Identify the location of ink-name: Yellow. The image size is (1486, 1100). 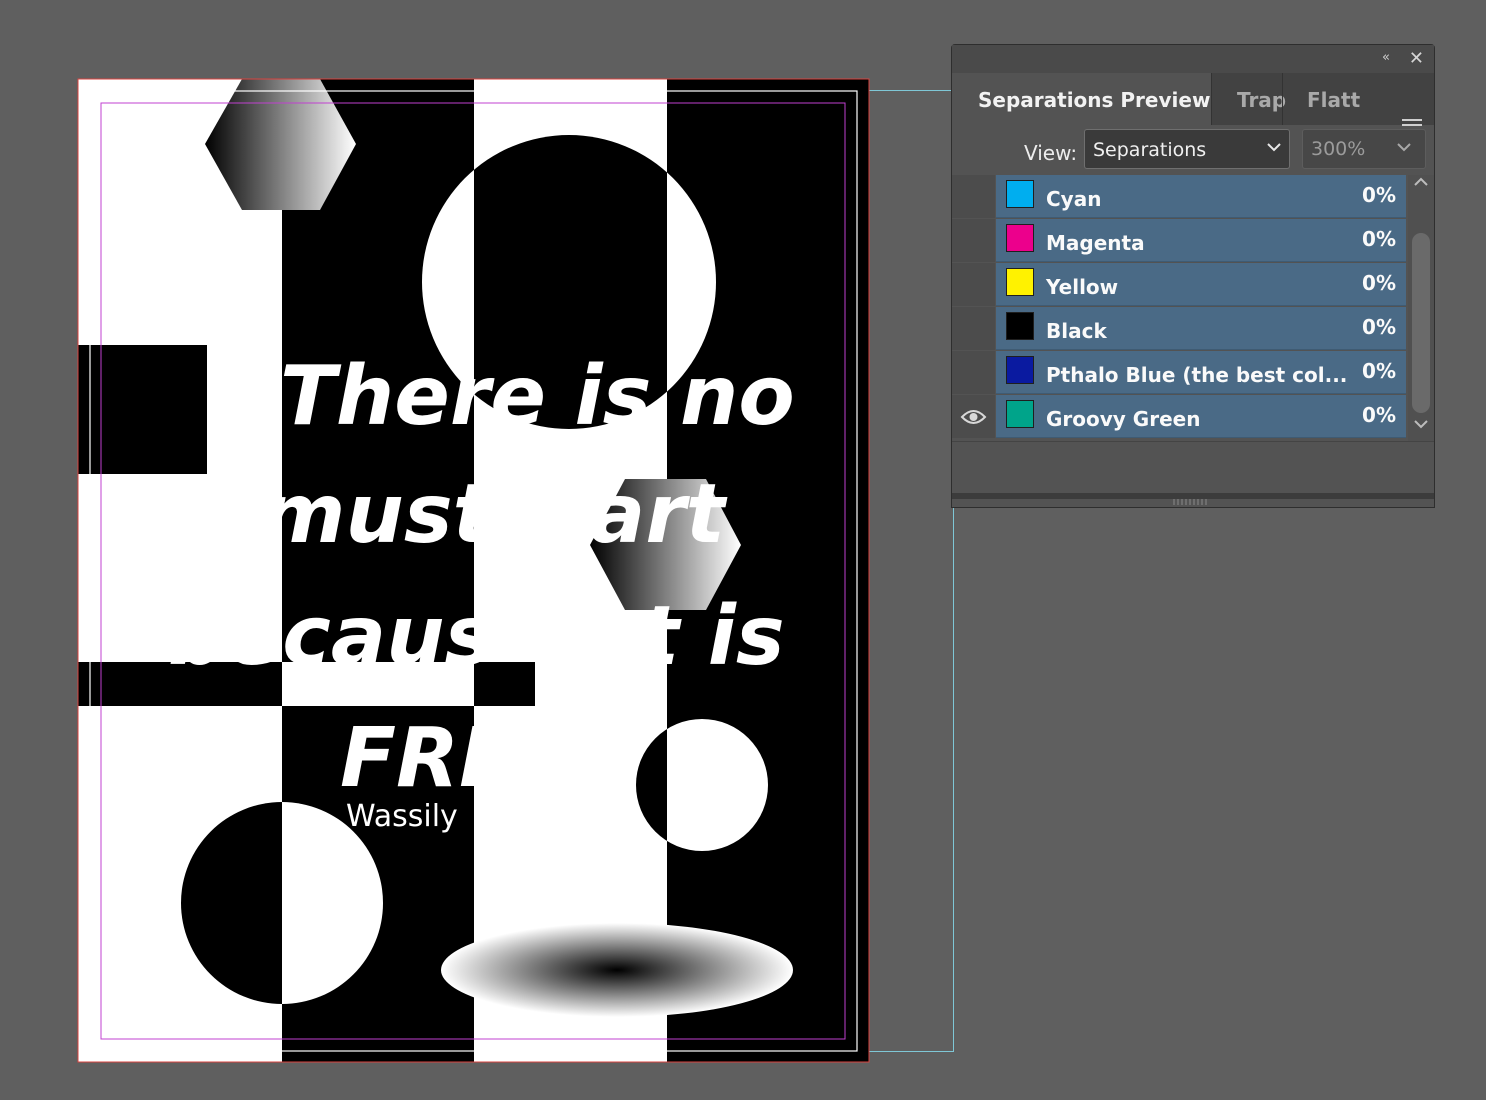
(1082, 287).